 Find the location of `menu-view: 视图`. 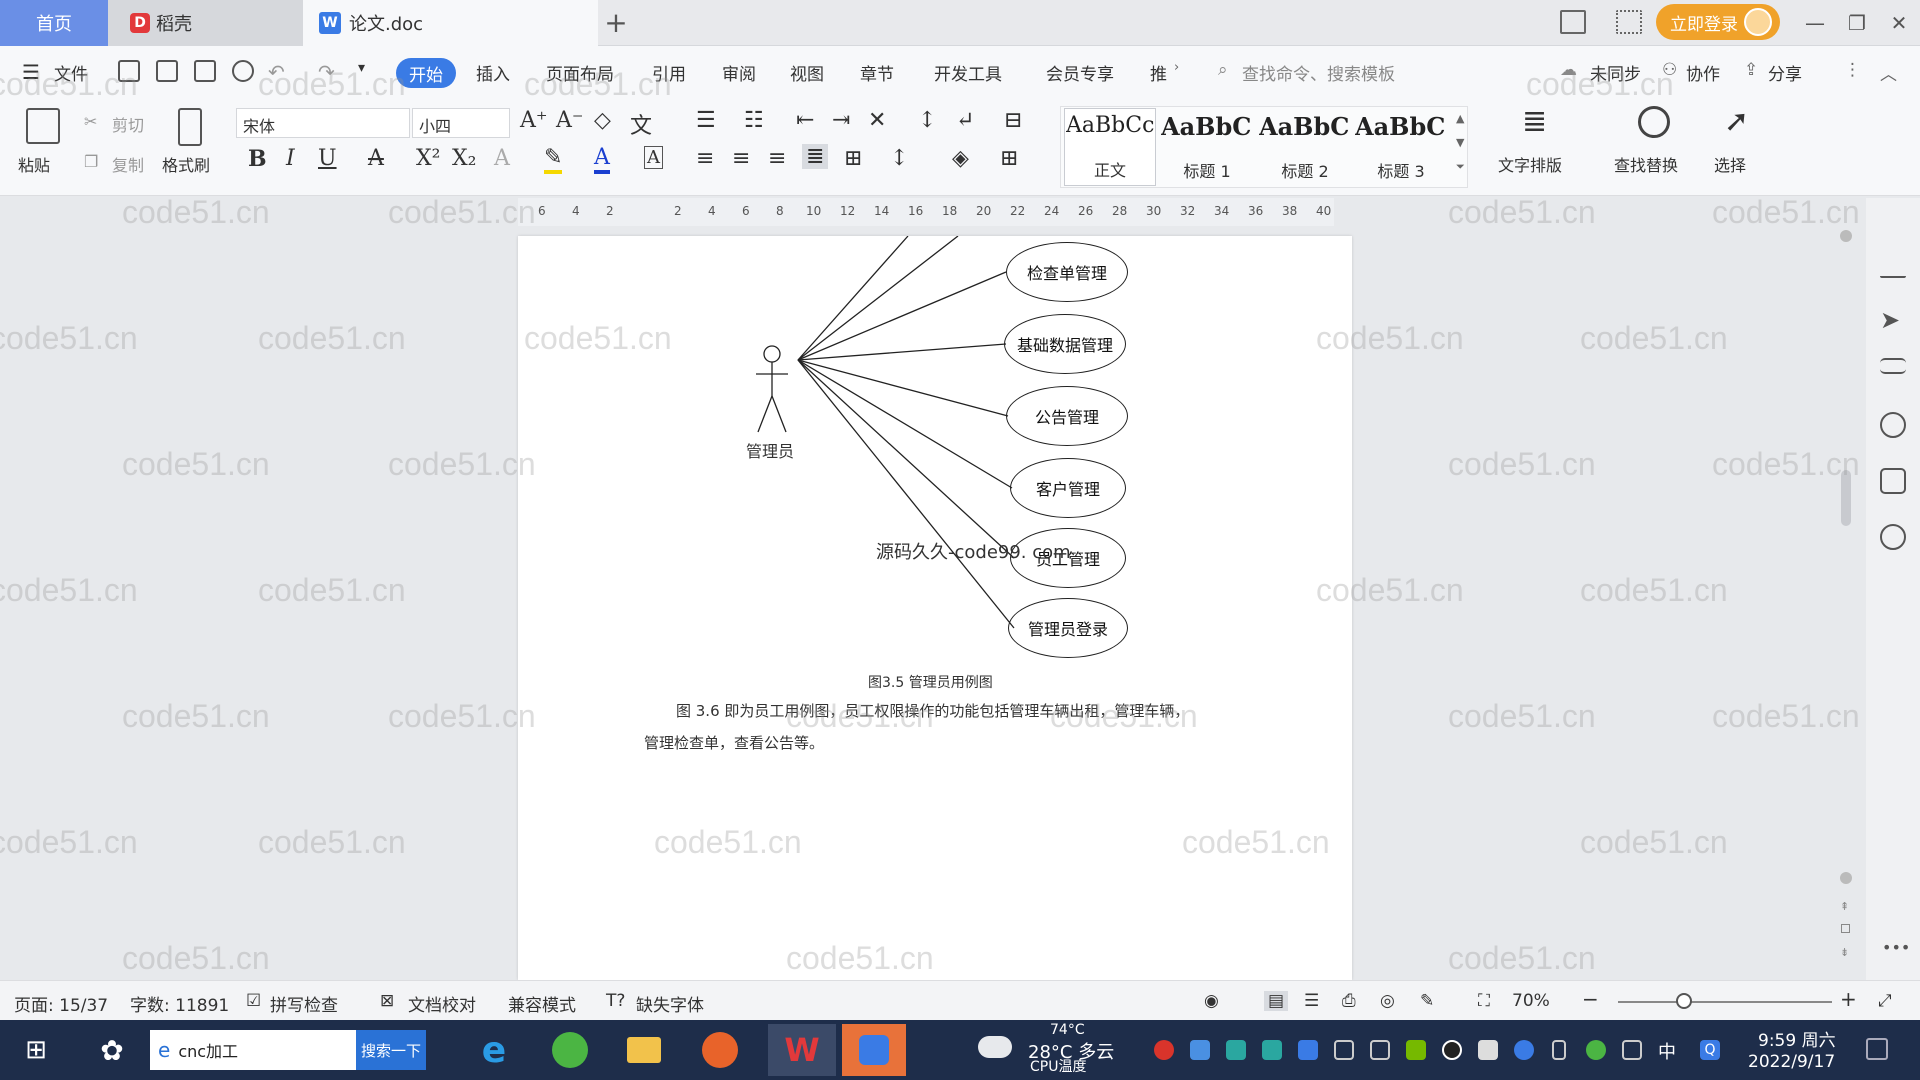

menu-view: 视图 is located at coordinates (807, 72).